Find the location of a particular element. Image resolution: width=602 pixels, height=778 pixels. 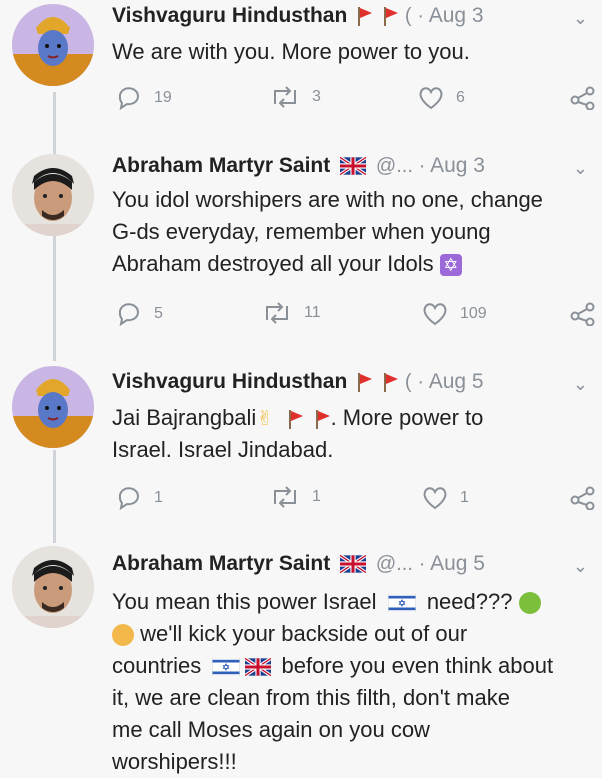

reply-count: 5 is located at coordinates (158, 313).